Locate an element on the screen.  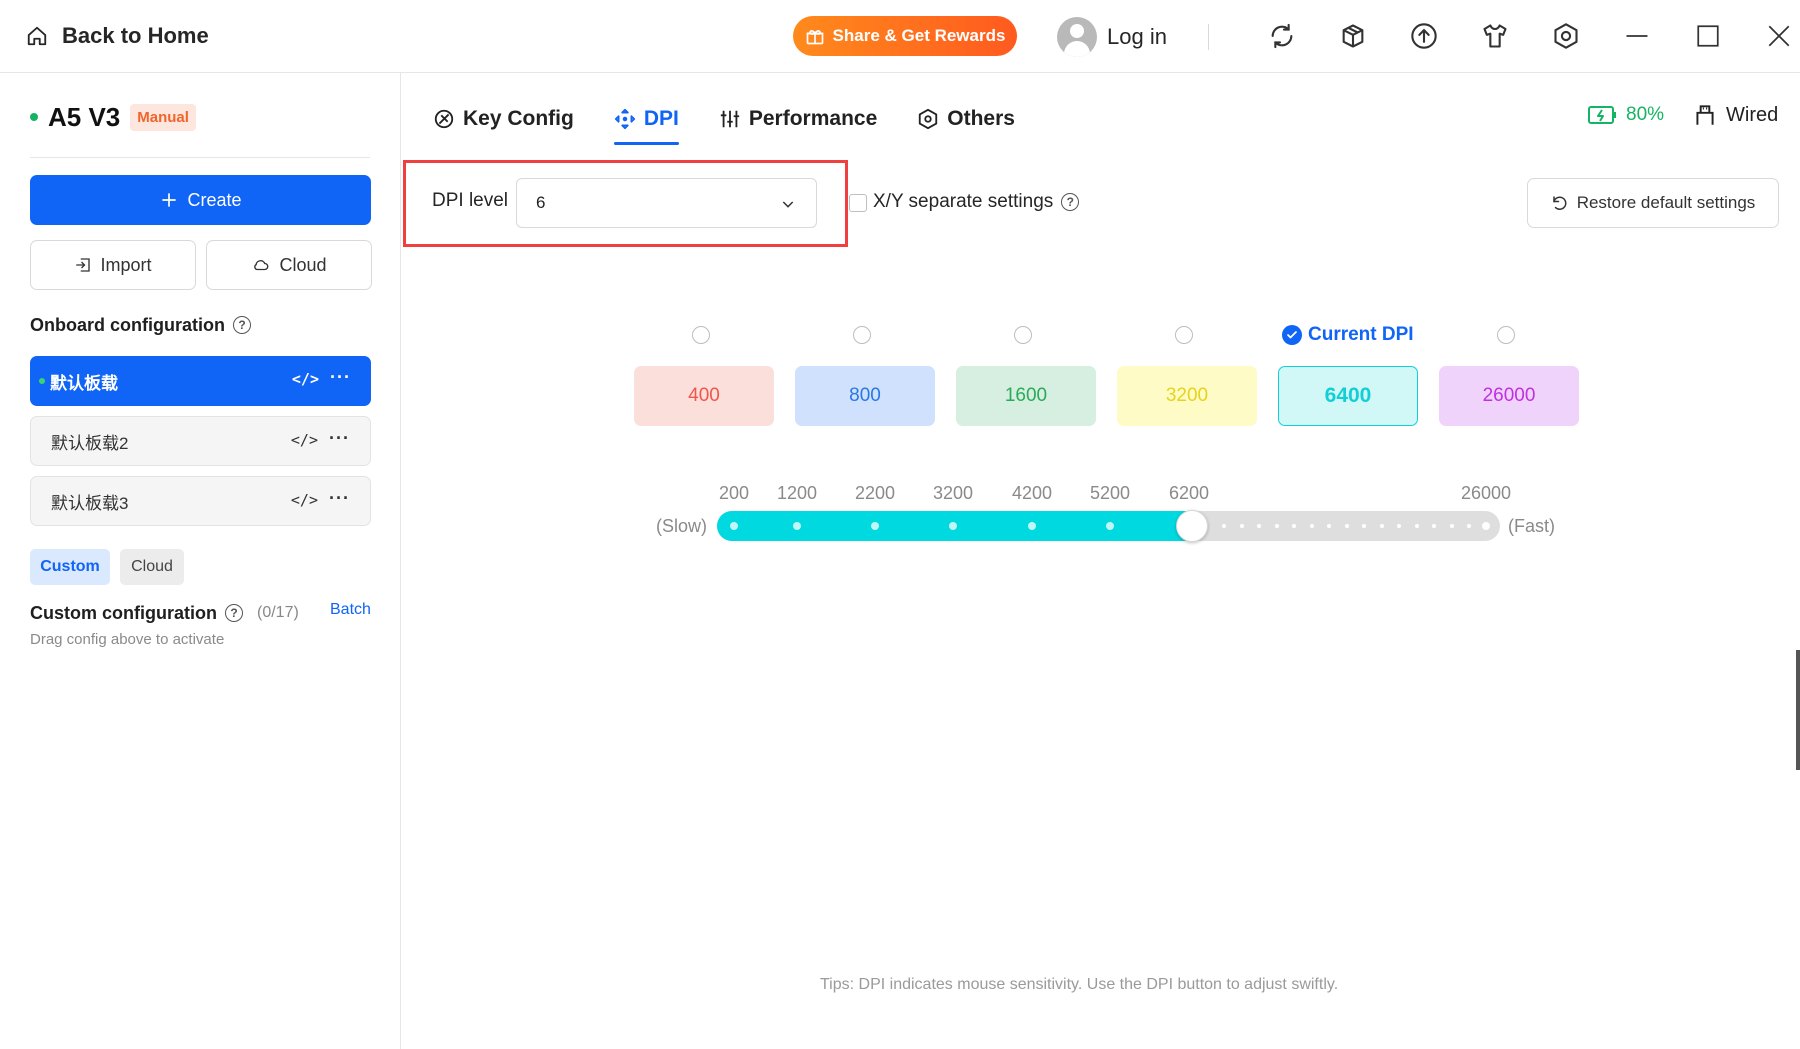
xy-separate-checkbox is located at coordinates (858, 203).